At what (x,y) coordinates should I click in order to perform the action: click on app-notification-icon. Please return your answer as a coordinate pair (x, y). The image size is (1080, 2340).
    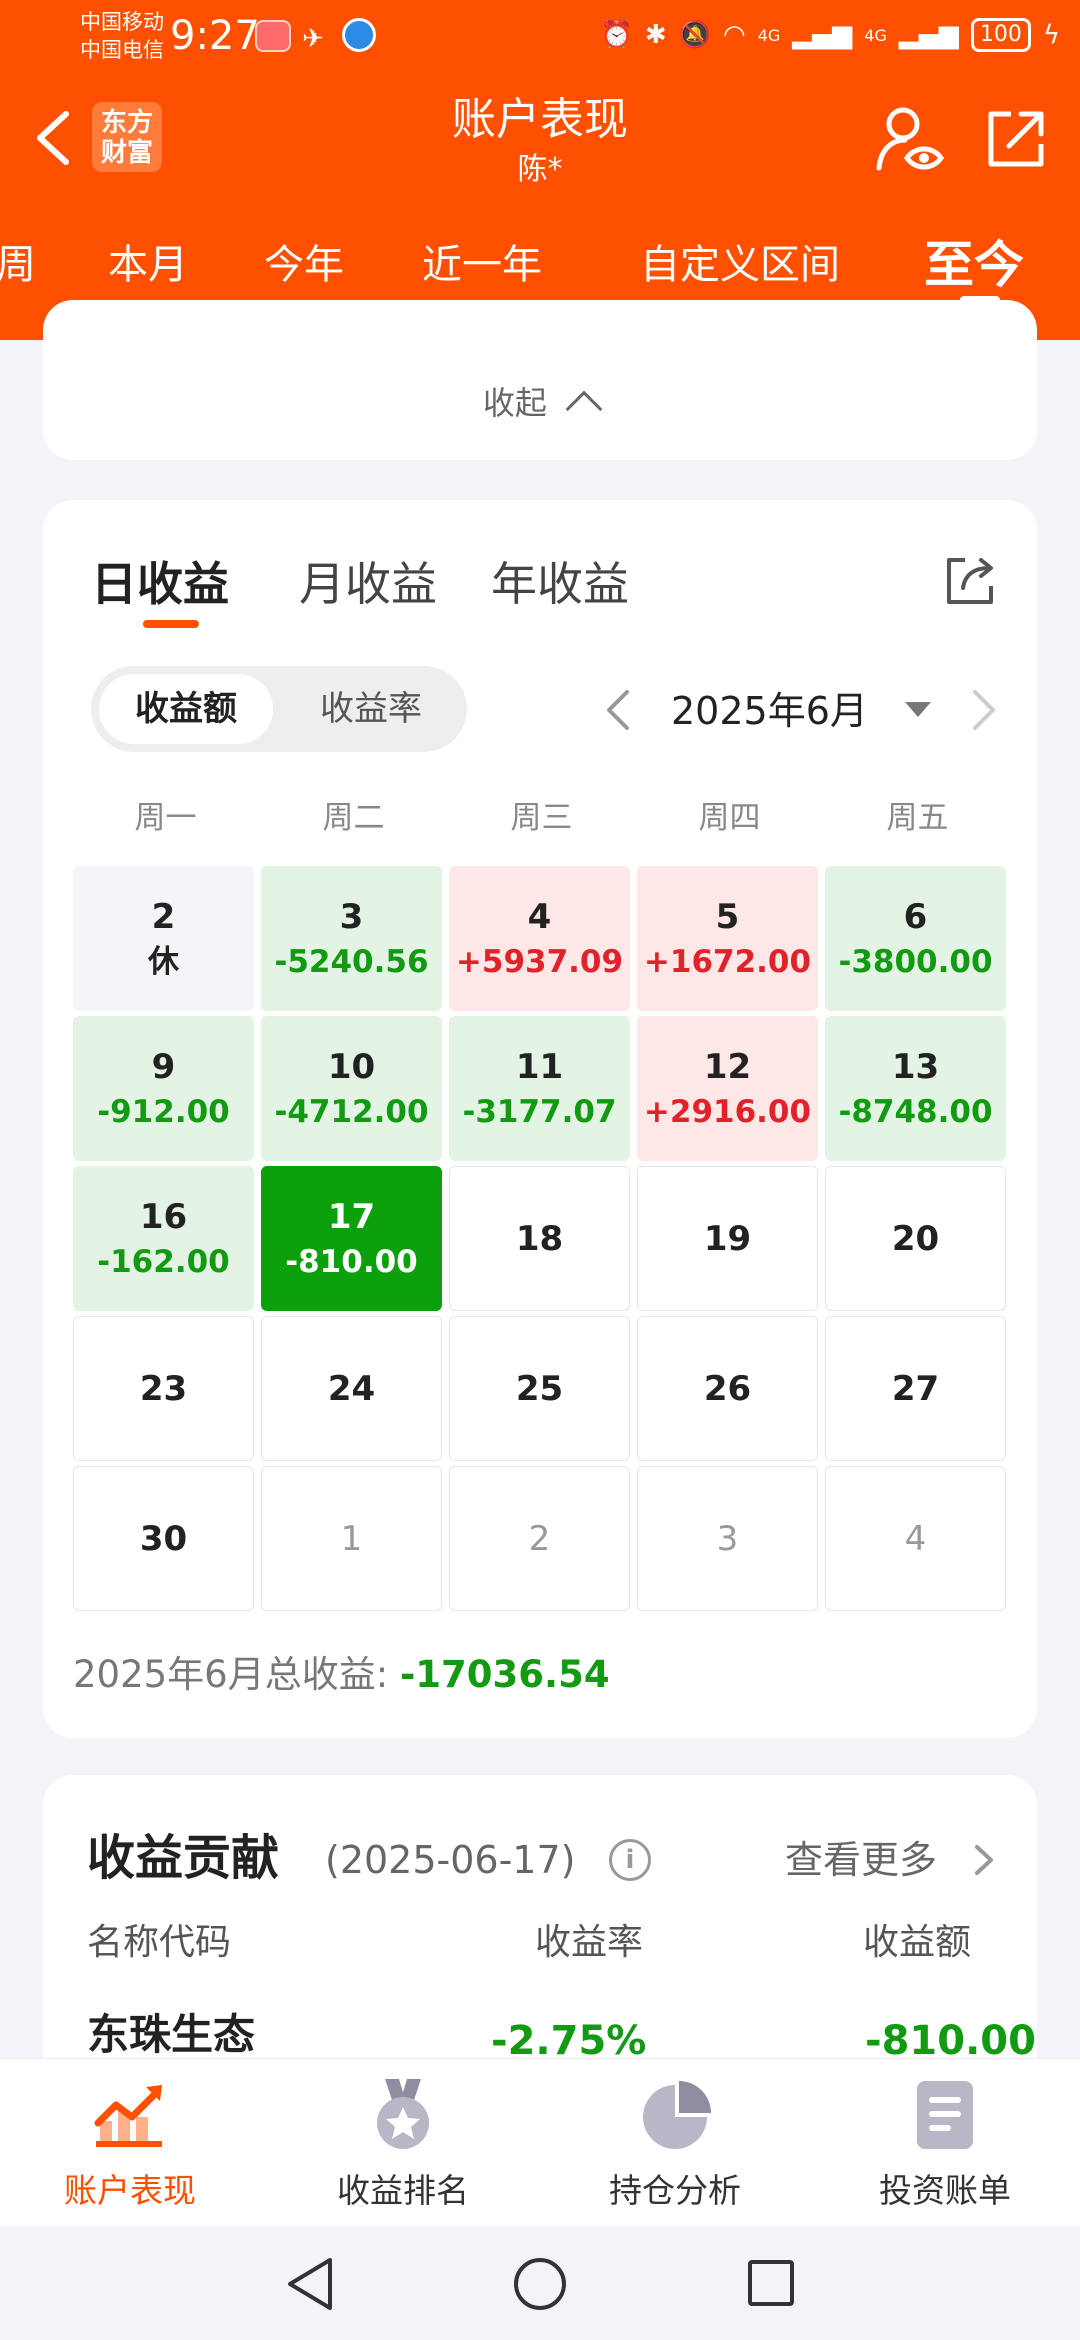
    Looking at the image, I should click on (273, 36).